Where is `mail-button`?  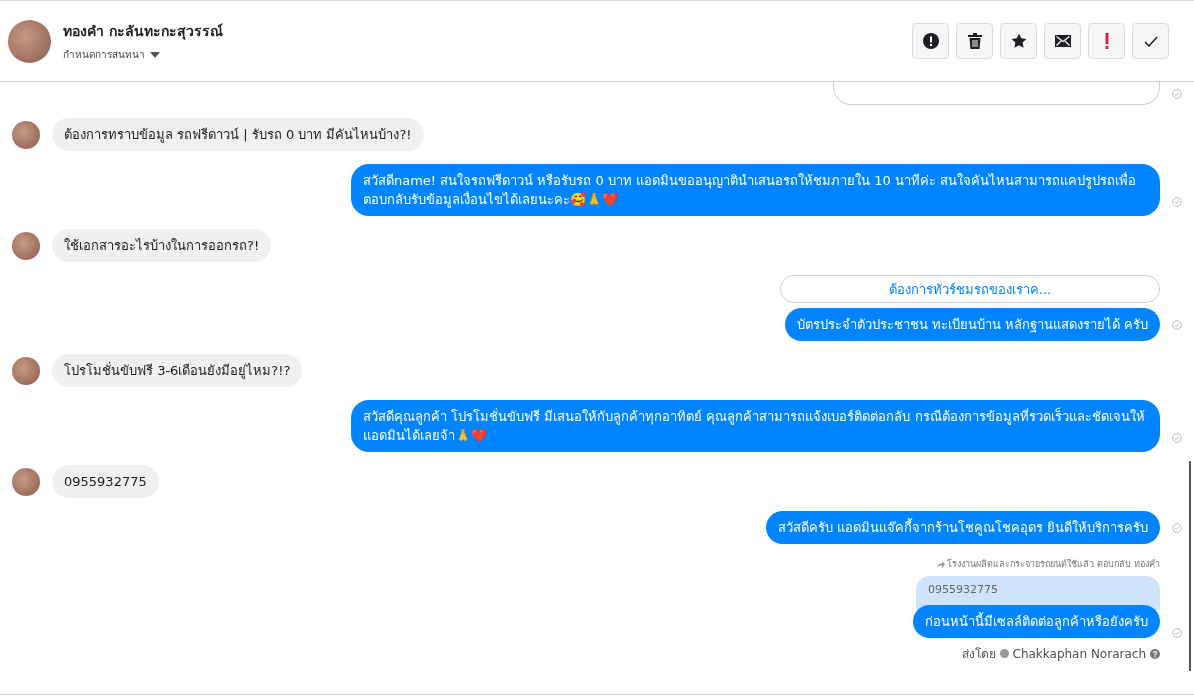
mail-button is located at coordinates (1062, 41).